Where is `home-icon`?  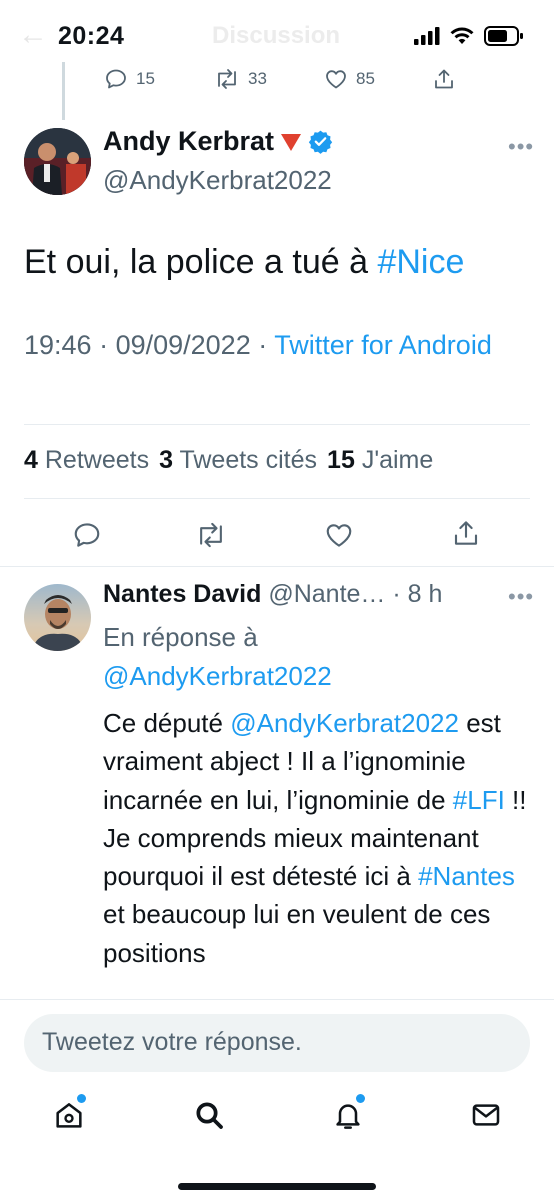
home-icon is located at coordinates (69, 1115).